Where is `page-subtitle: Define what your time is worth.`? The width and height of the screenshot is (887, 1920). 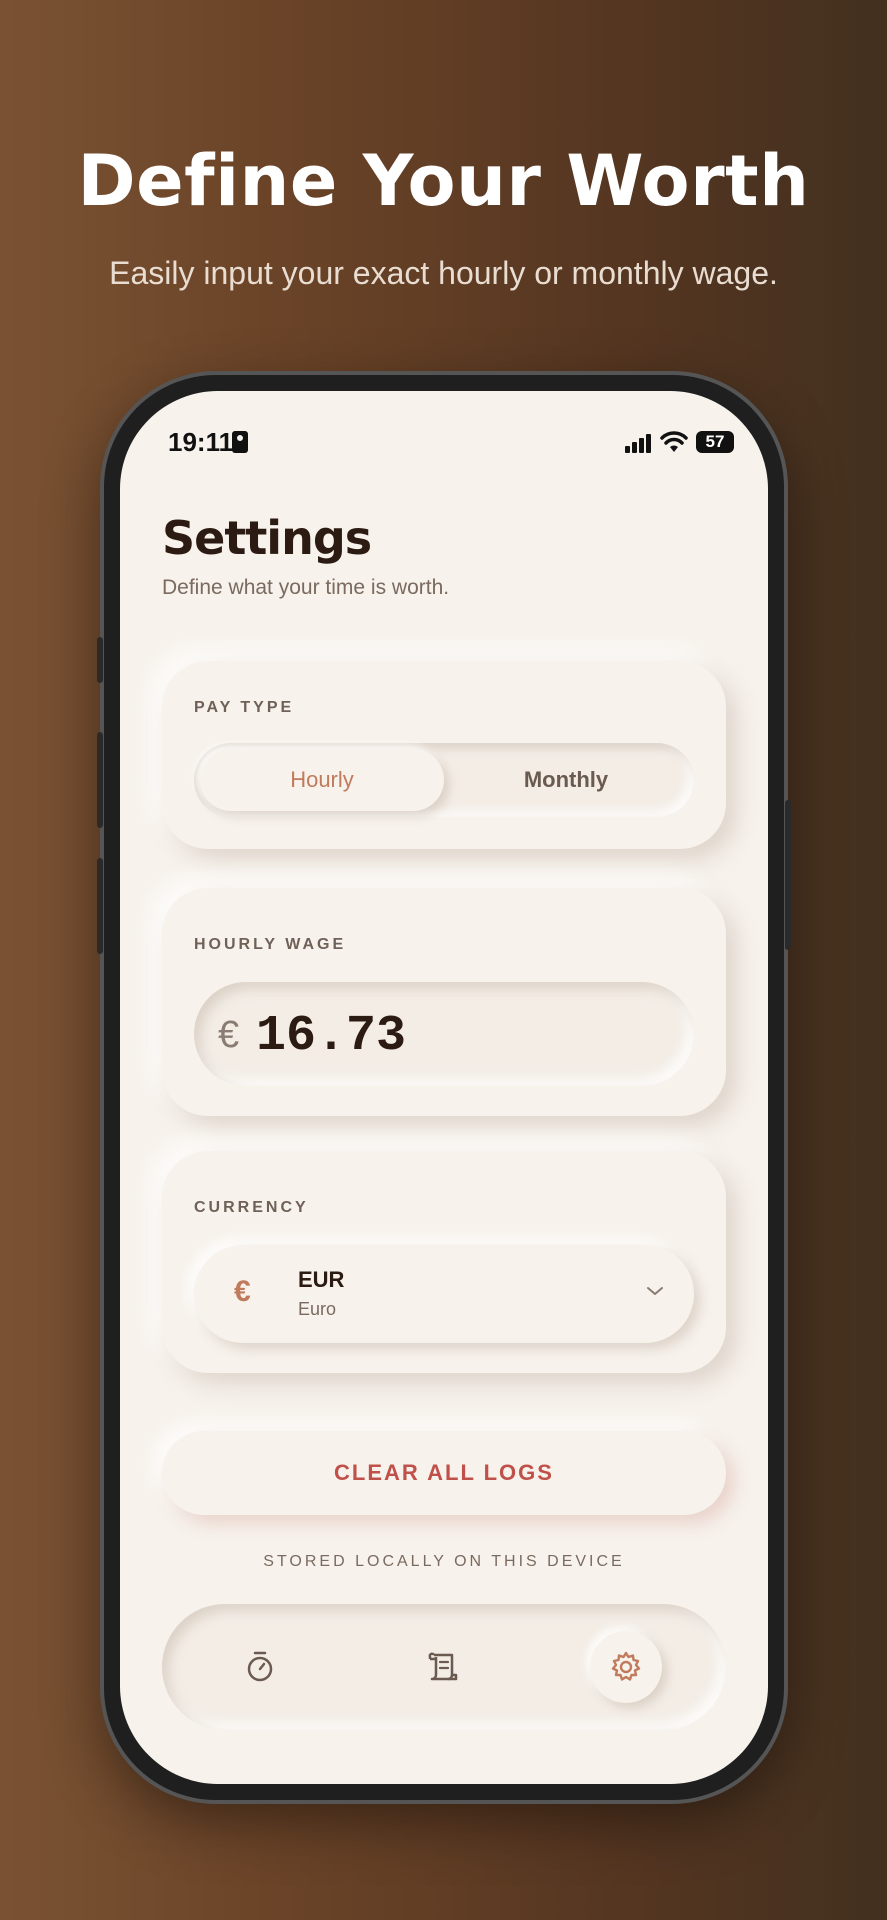 page-subtitle: Define what your time is worth. is located at coordinates (306, 587).